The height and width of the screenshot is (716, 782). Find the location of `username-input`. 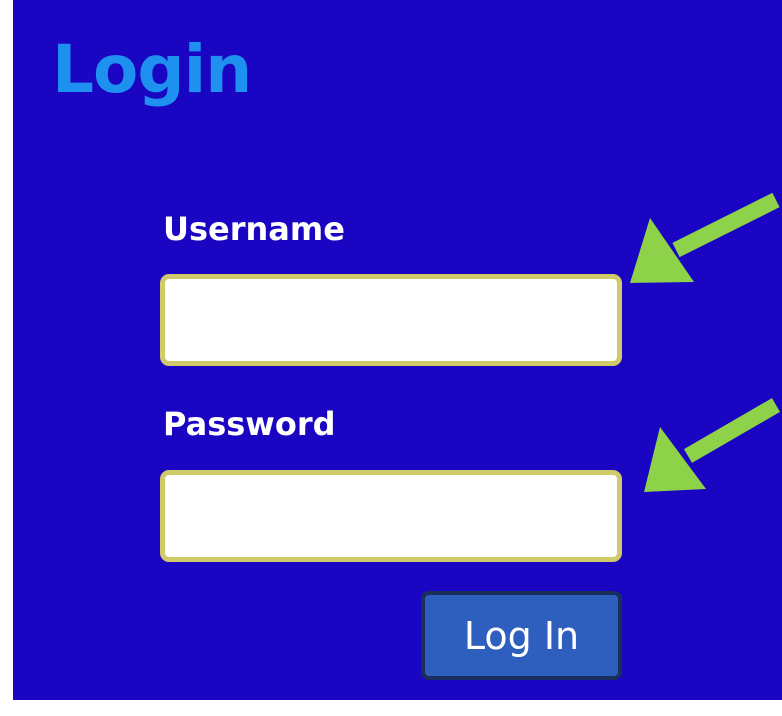

username-input is located at coordinates (391, 320).